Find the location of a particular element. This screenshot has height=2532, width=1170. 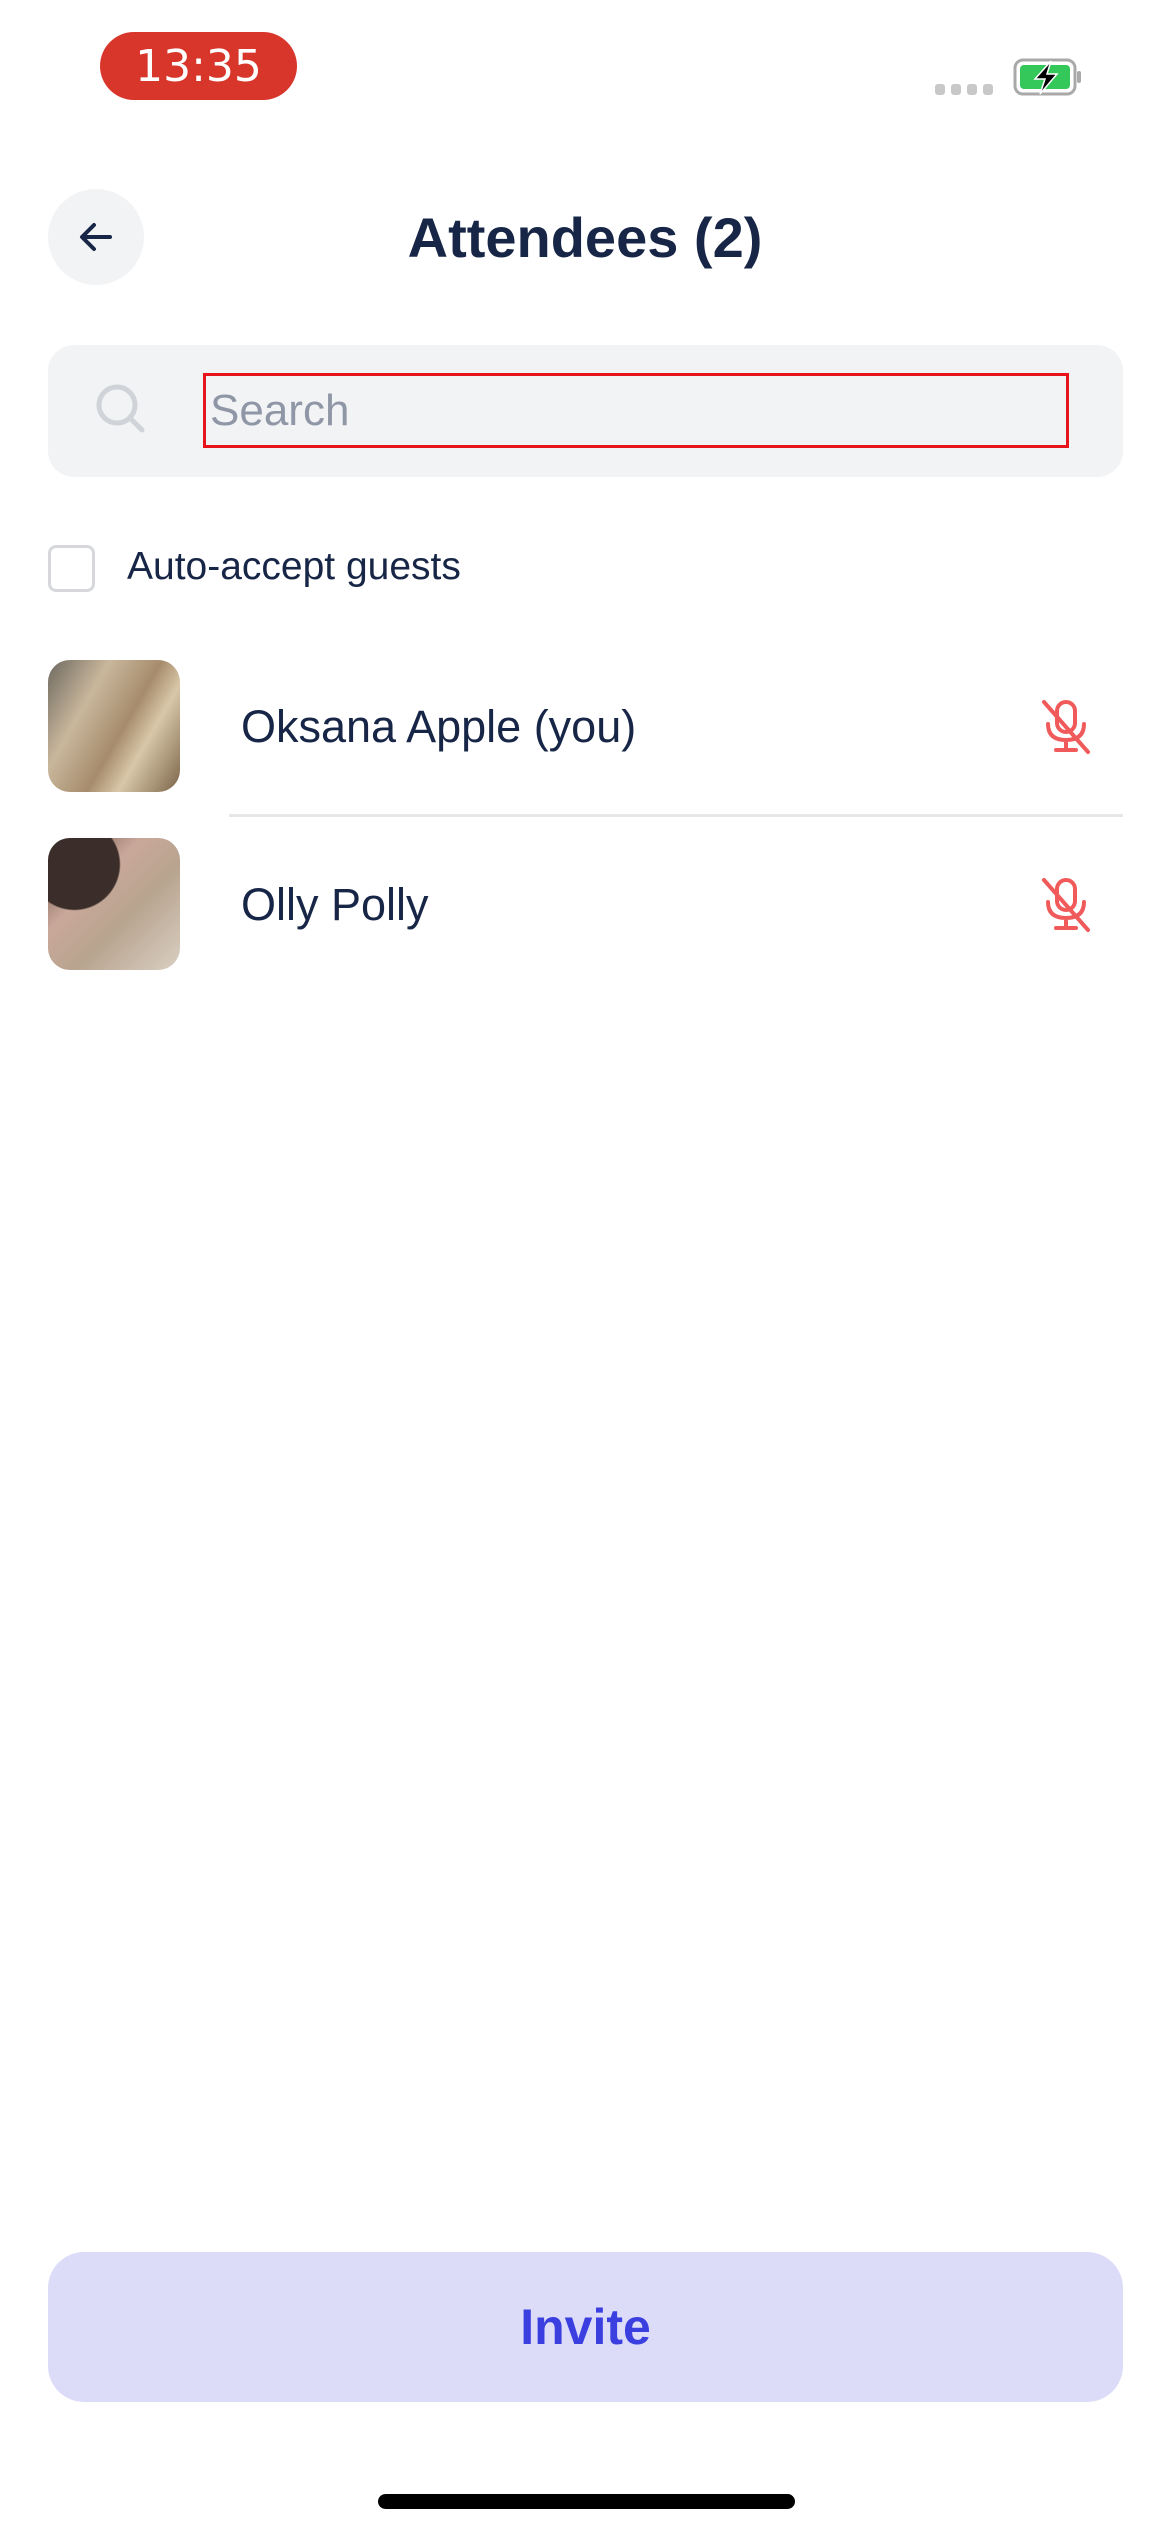

status-time-text: 13:35 is located at coordinates (198, 66).